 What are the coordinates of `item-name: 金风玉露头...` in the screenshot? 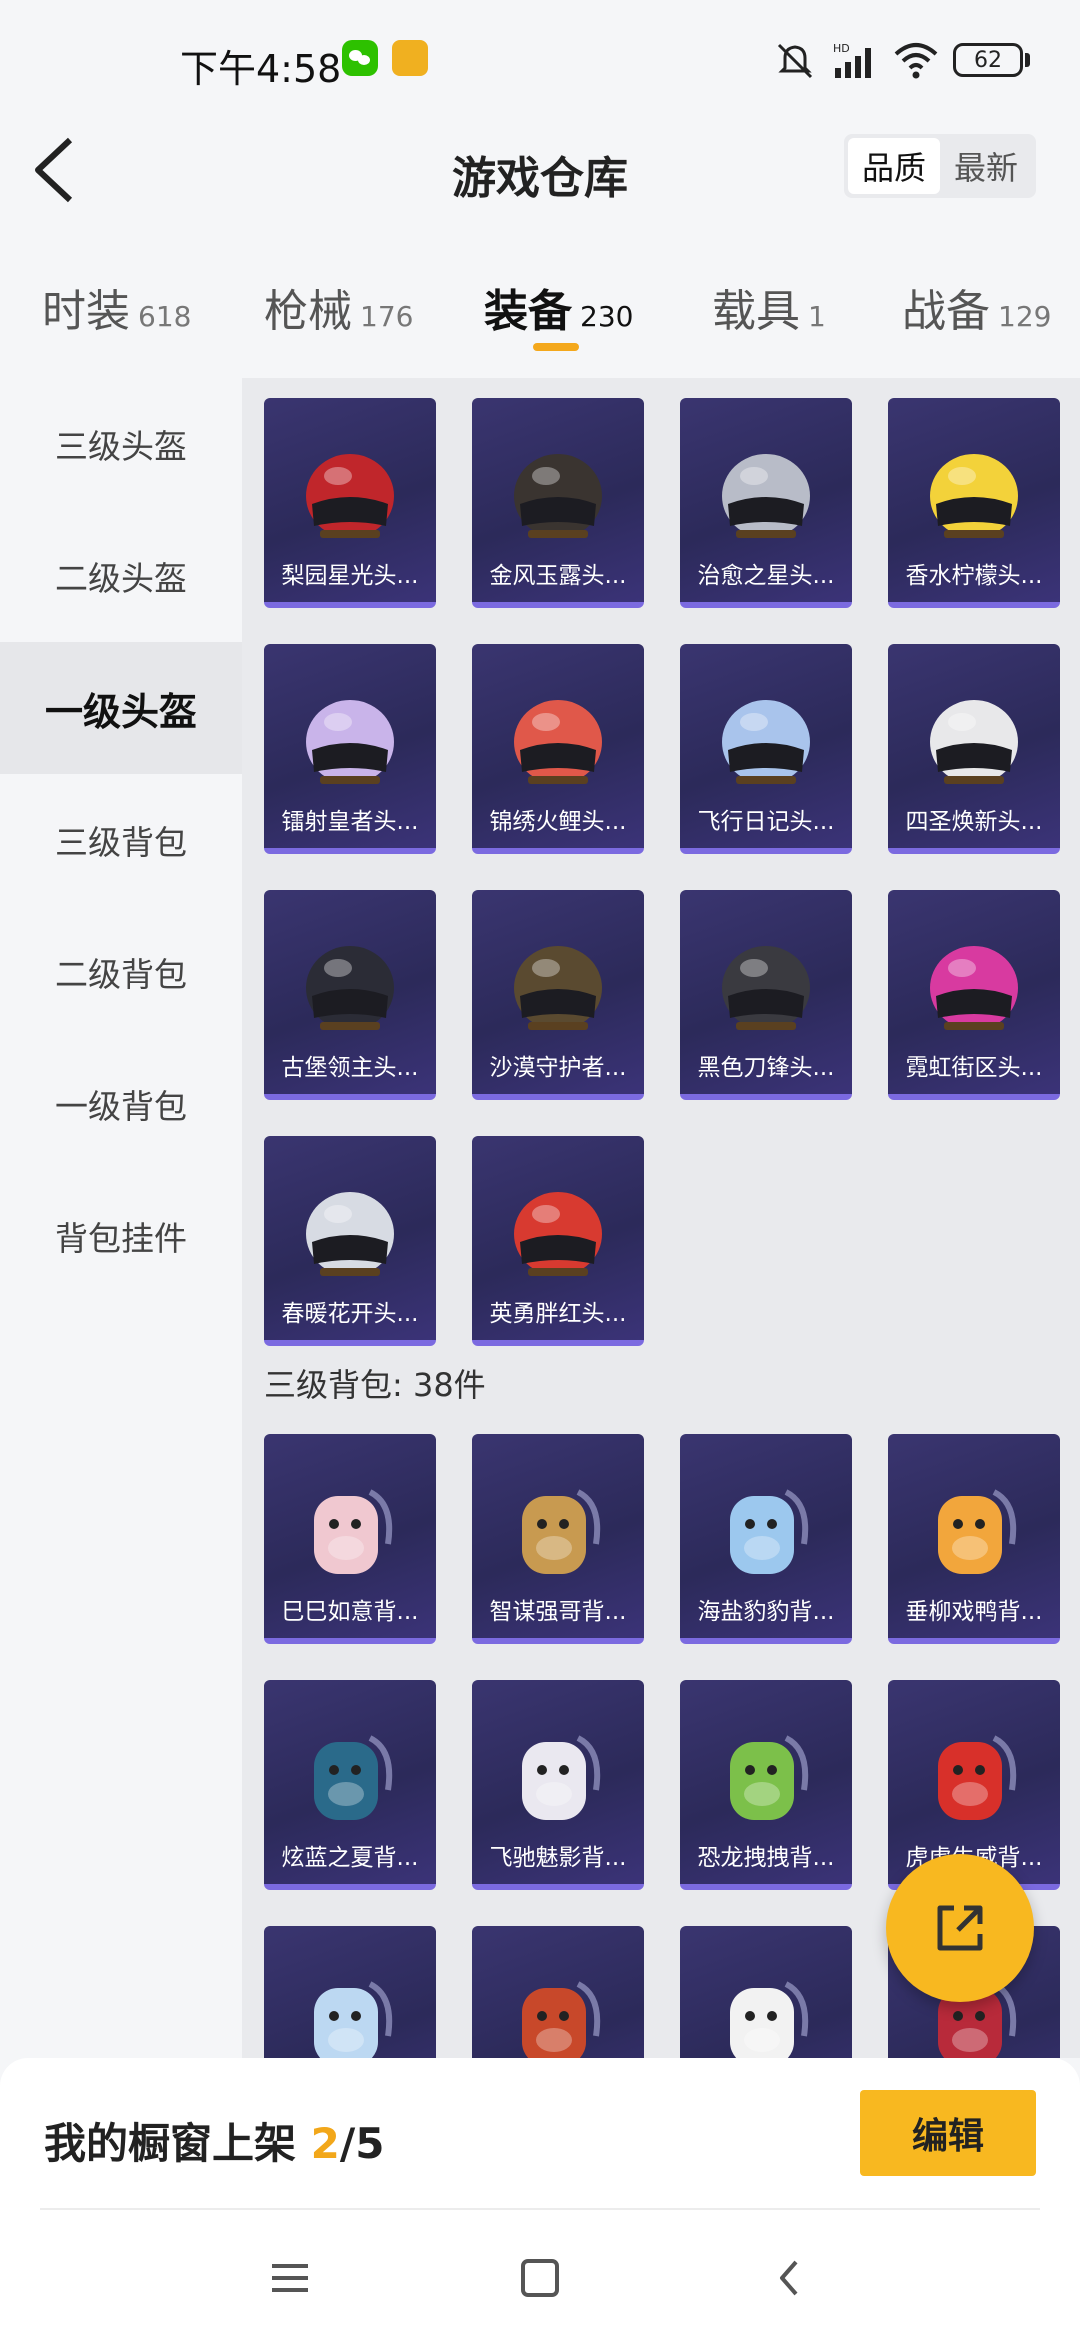 It's located at (558, 576).